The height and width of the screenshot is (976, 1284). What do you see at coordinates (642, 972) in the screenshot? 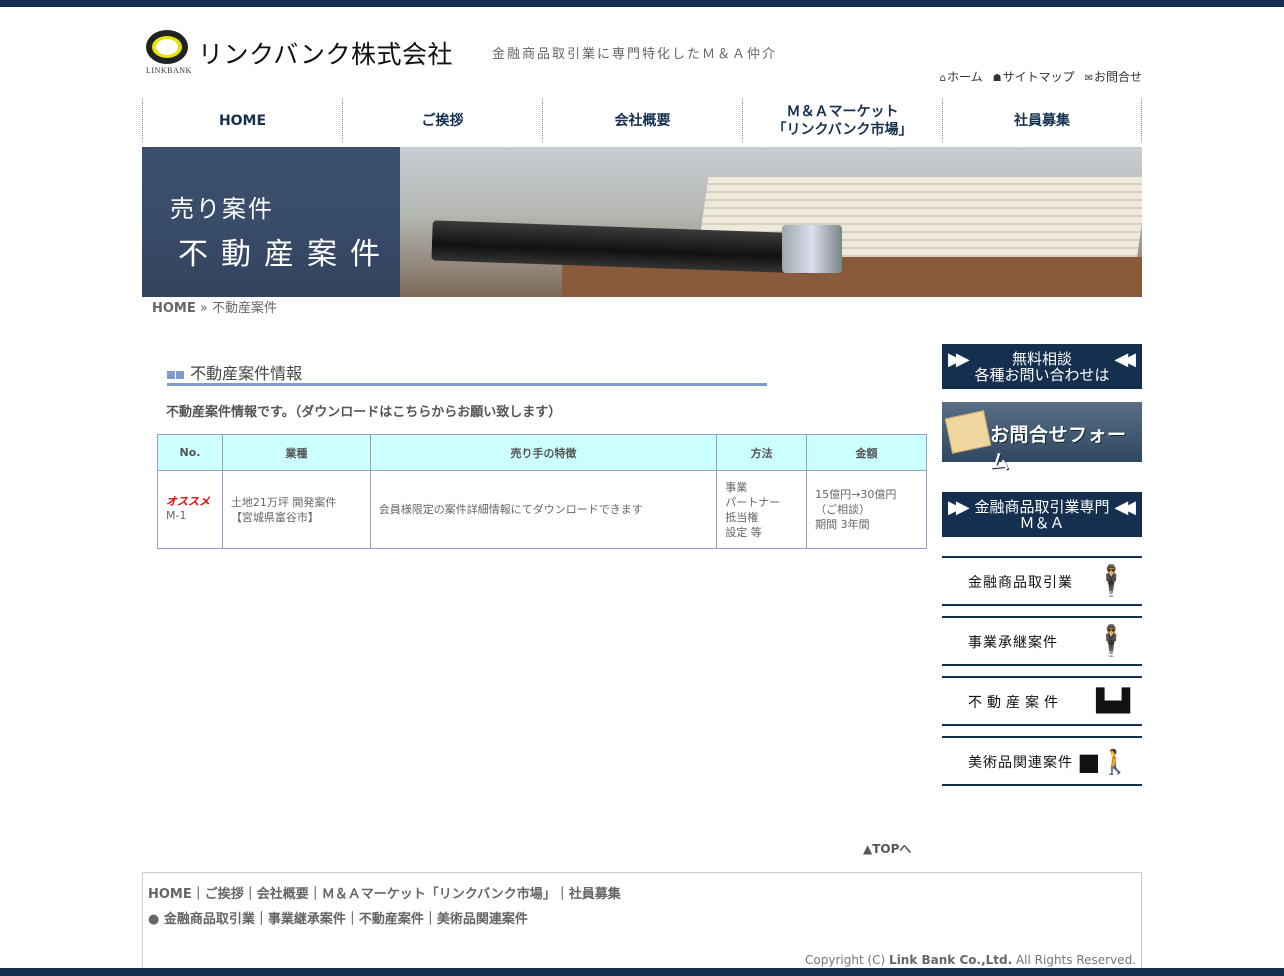
I see `bottom-bar` at bounding box center [642, 972].